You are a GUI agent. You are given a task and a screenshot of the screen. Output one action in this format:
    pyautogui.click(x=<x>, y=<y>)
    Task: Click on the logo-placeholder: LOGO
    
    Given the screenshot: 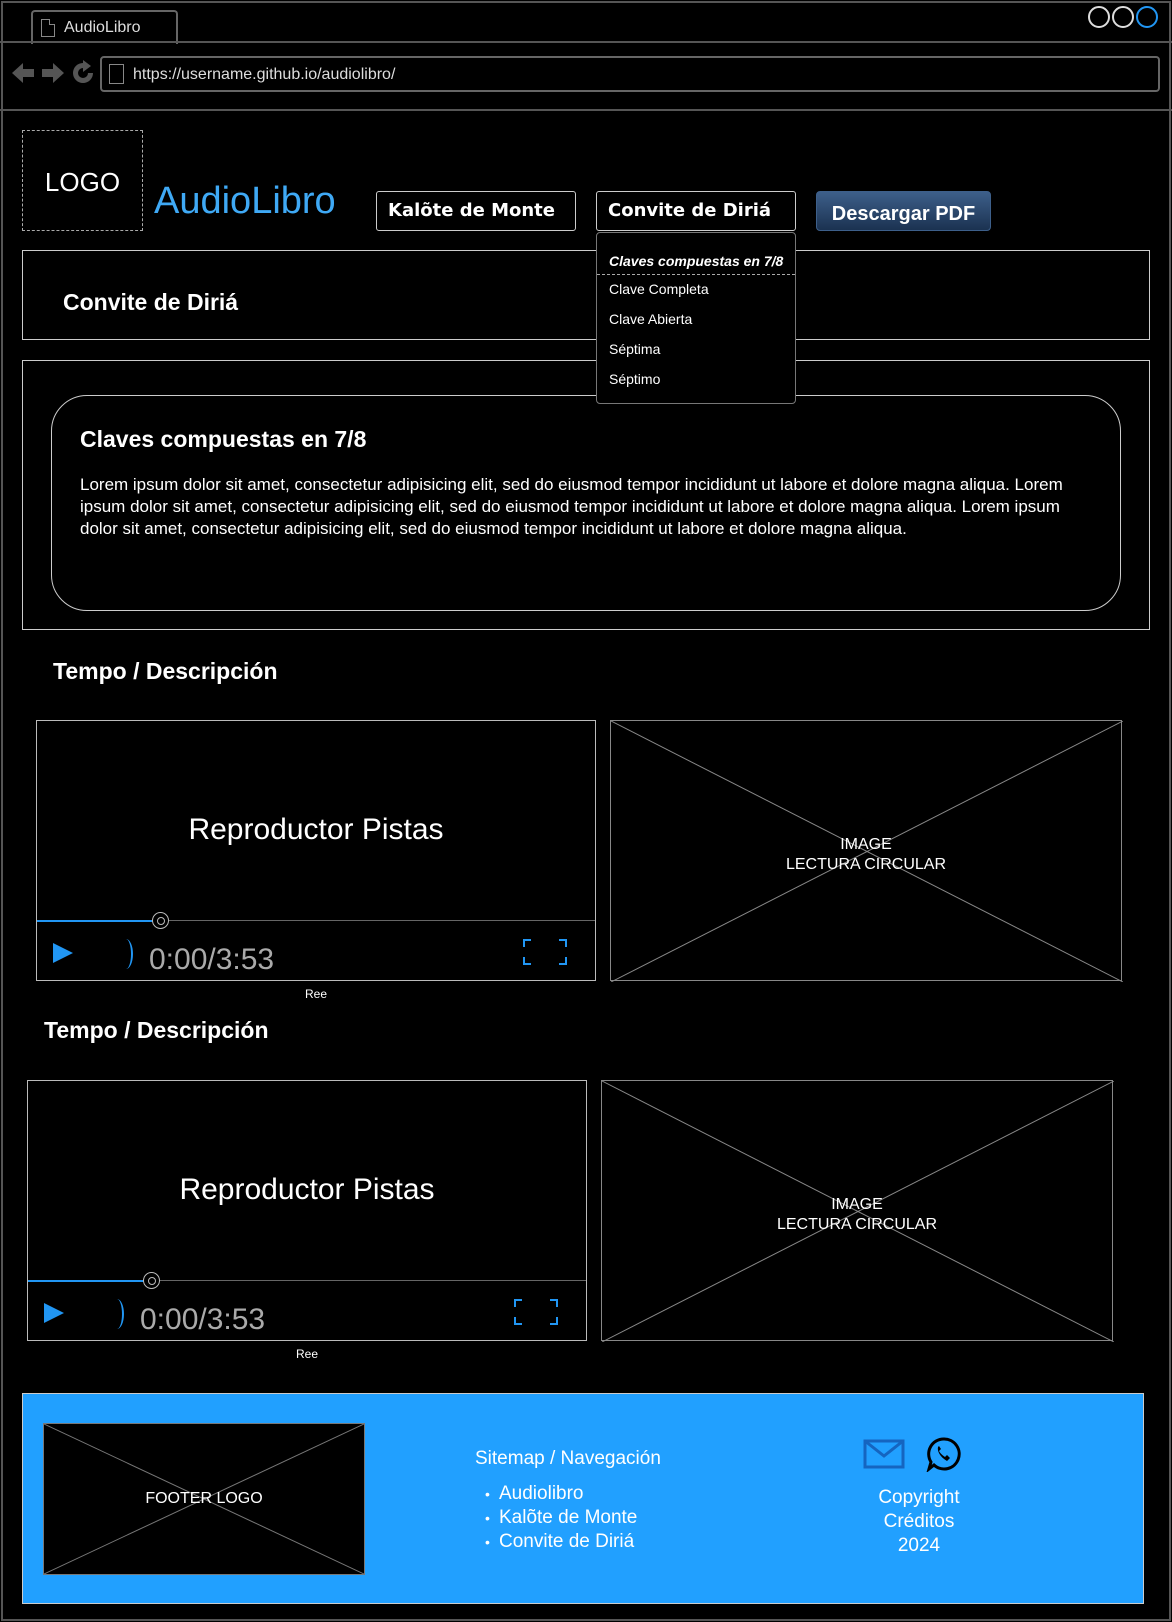 What is the action you would take?
    pyautogui.click(x=82, y=180)
    